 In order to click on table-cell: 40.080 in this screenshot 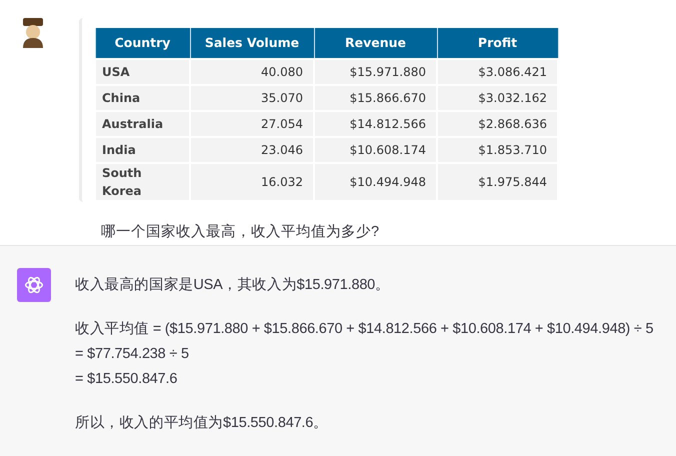, I will do `click(252, 72)`.